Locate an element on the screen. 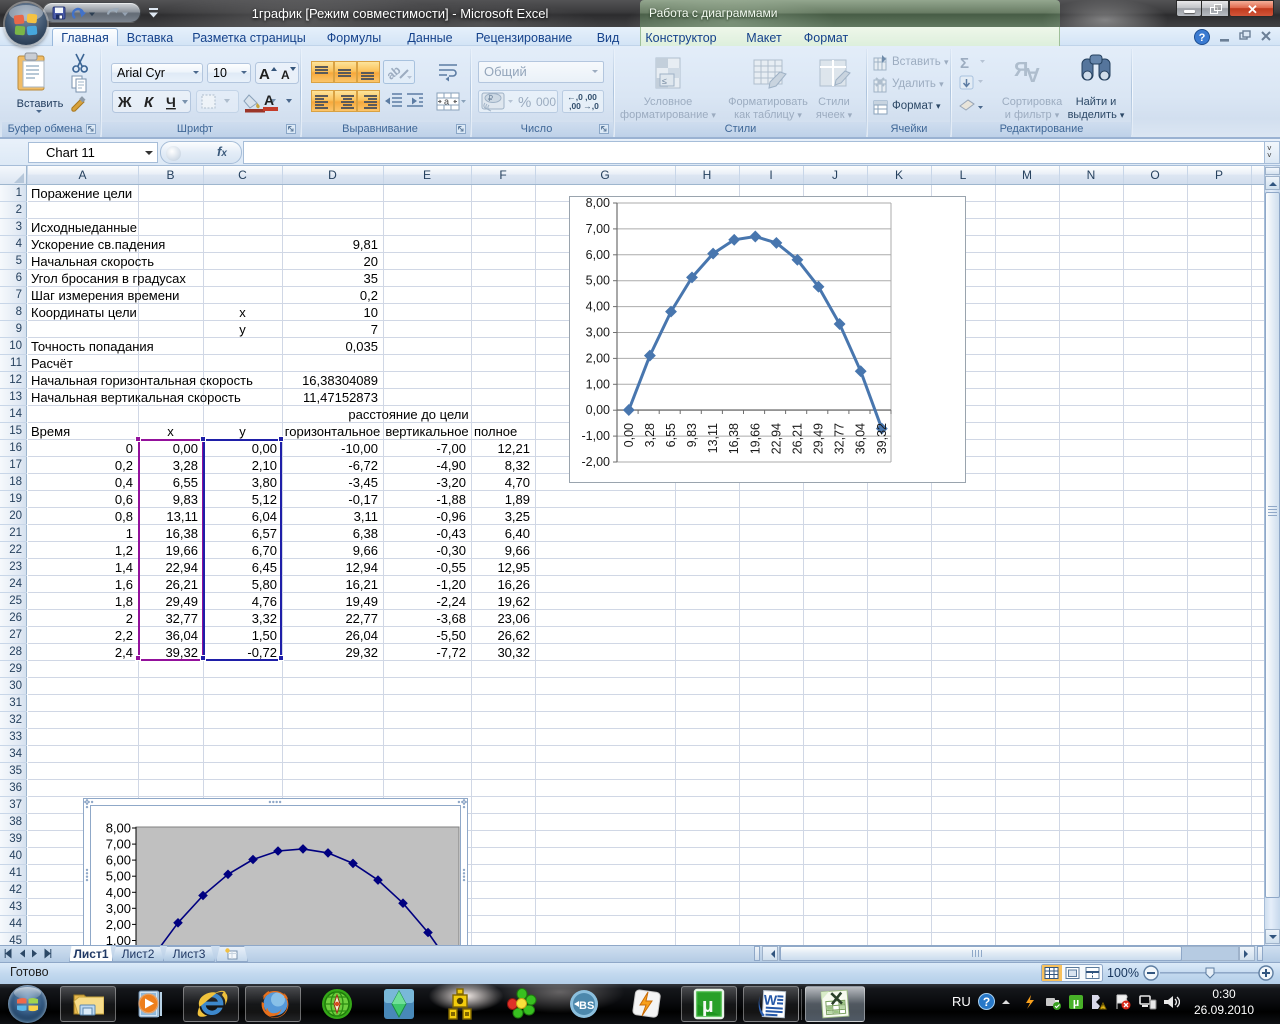 This screenshot has height=1024, width=1280. svg-text: -1,00 is located at coordinates (596, 436).